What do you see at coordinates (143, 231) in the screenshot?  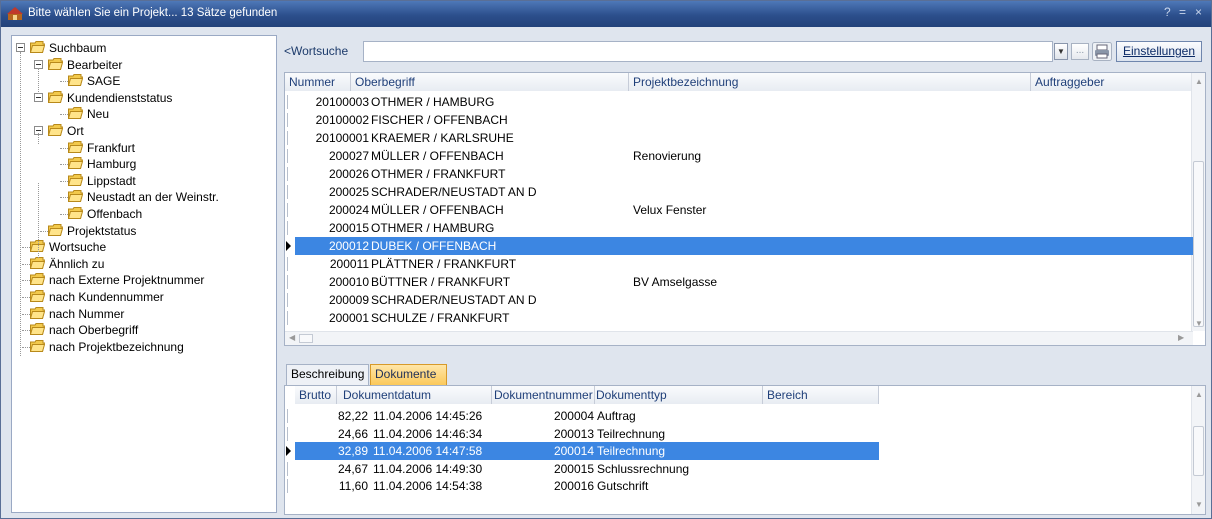 I see `tree-item-projektstatus: Projektstatus` at bounding box center [143, 231].